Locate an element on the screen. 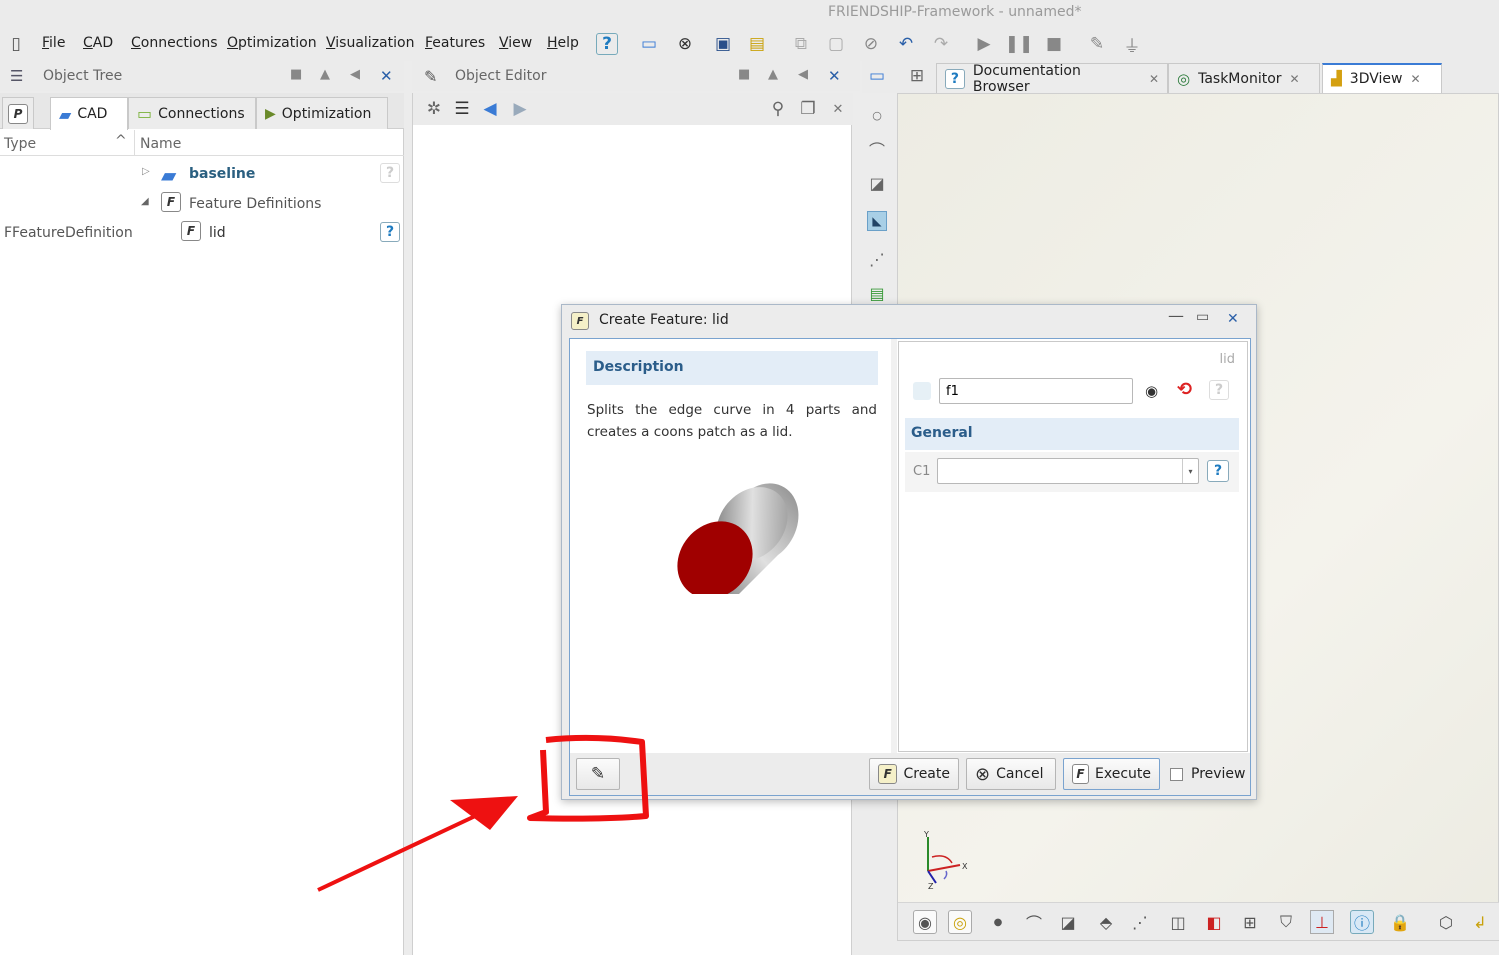  copy-icon: ❐ is located at coordinates (808, 109).